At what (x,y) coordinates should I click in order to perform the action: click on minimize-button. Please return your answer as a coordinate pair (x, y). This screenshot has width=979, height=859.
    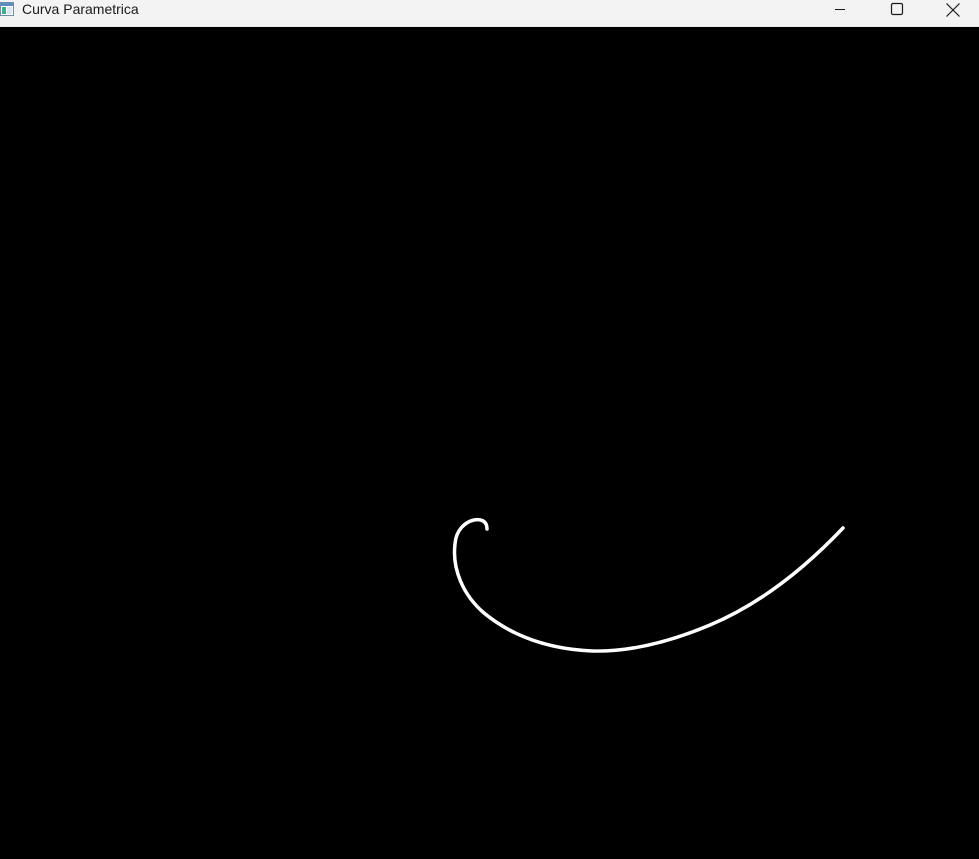
    Looking at the image, I should click on (840, 13).